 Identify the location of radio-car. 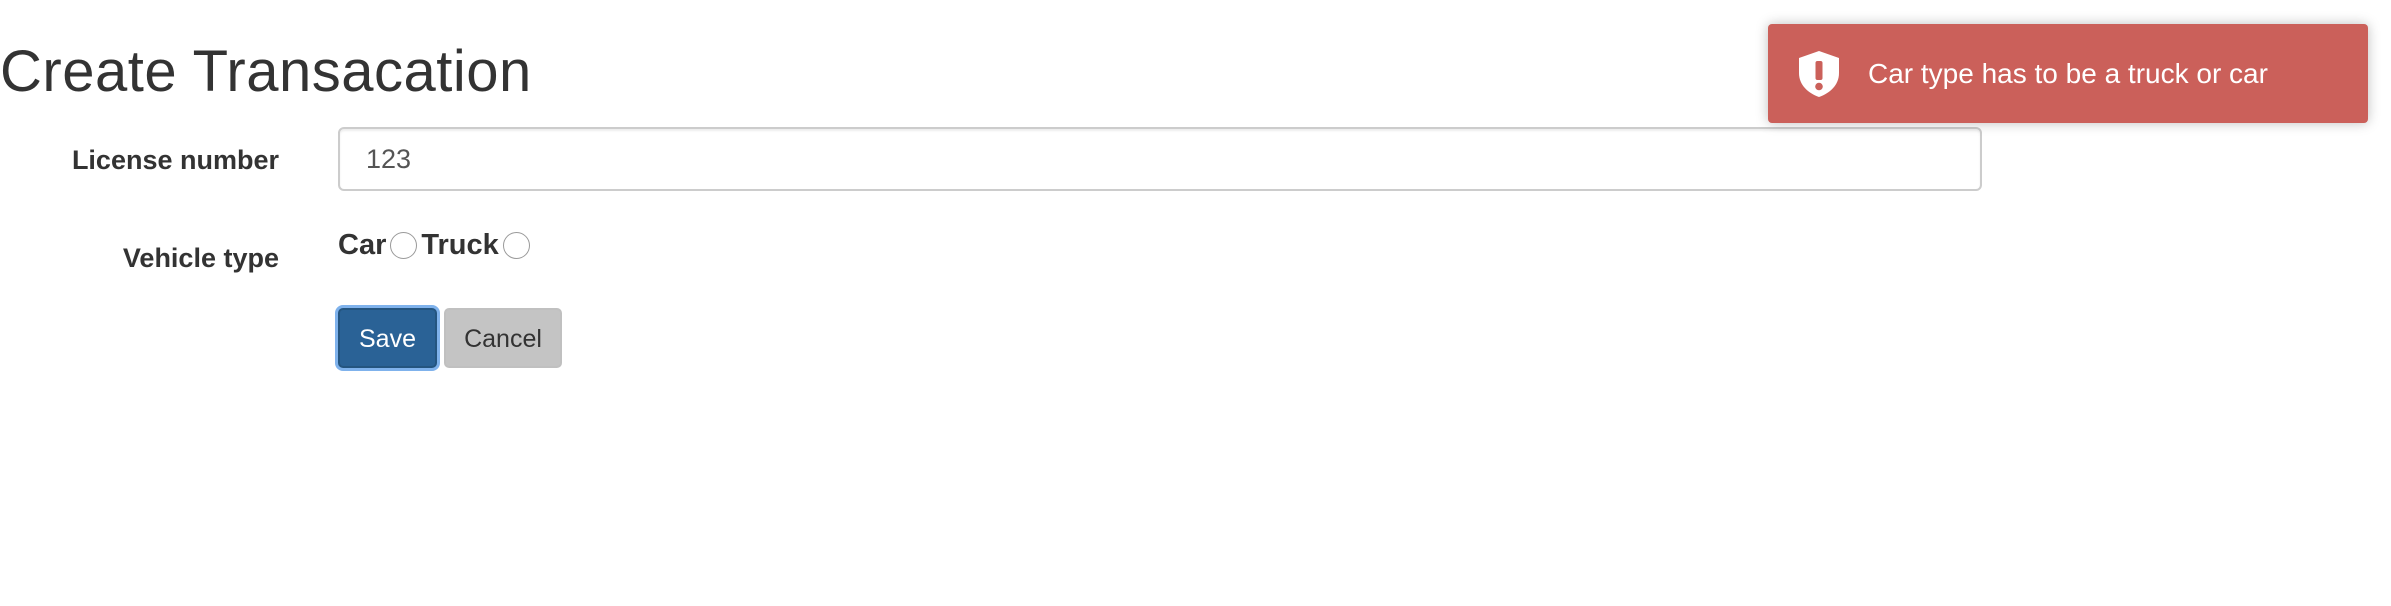
(404, 245).